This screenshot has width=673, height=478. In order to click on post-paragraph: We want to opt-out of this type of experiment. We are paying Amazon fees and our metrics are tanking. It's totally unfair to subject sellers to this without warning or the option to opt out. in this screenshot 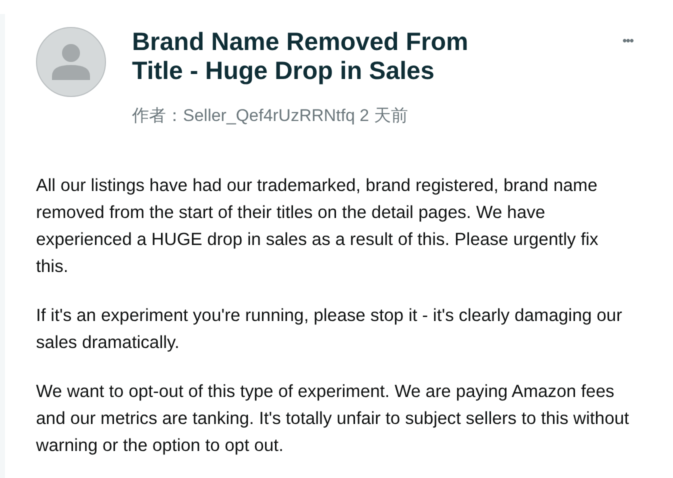, I will do `click(333, 418)`.